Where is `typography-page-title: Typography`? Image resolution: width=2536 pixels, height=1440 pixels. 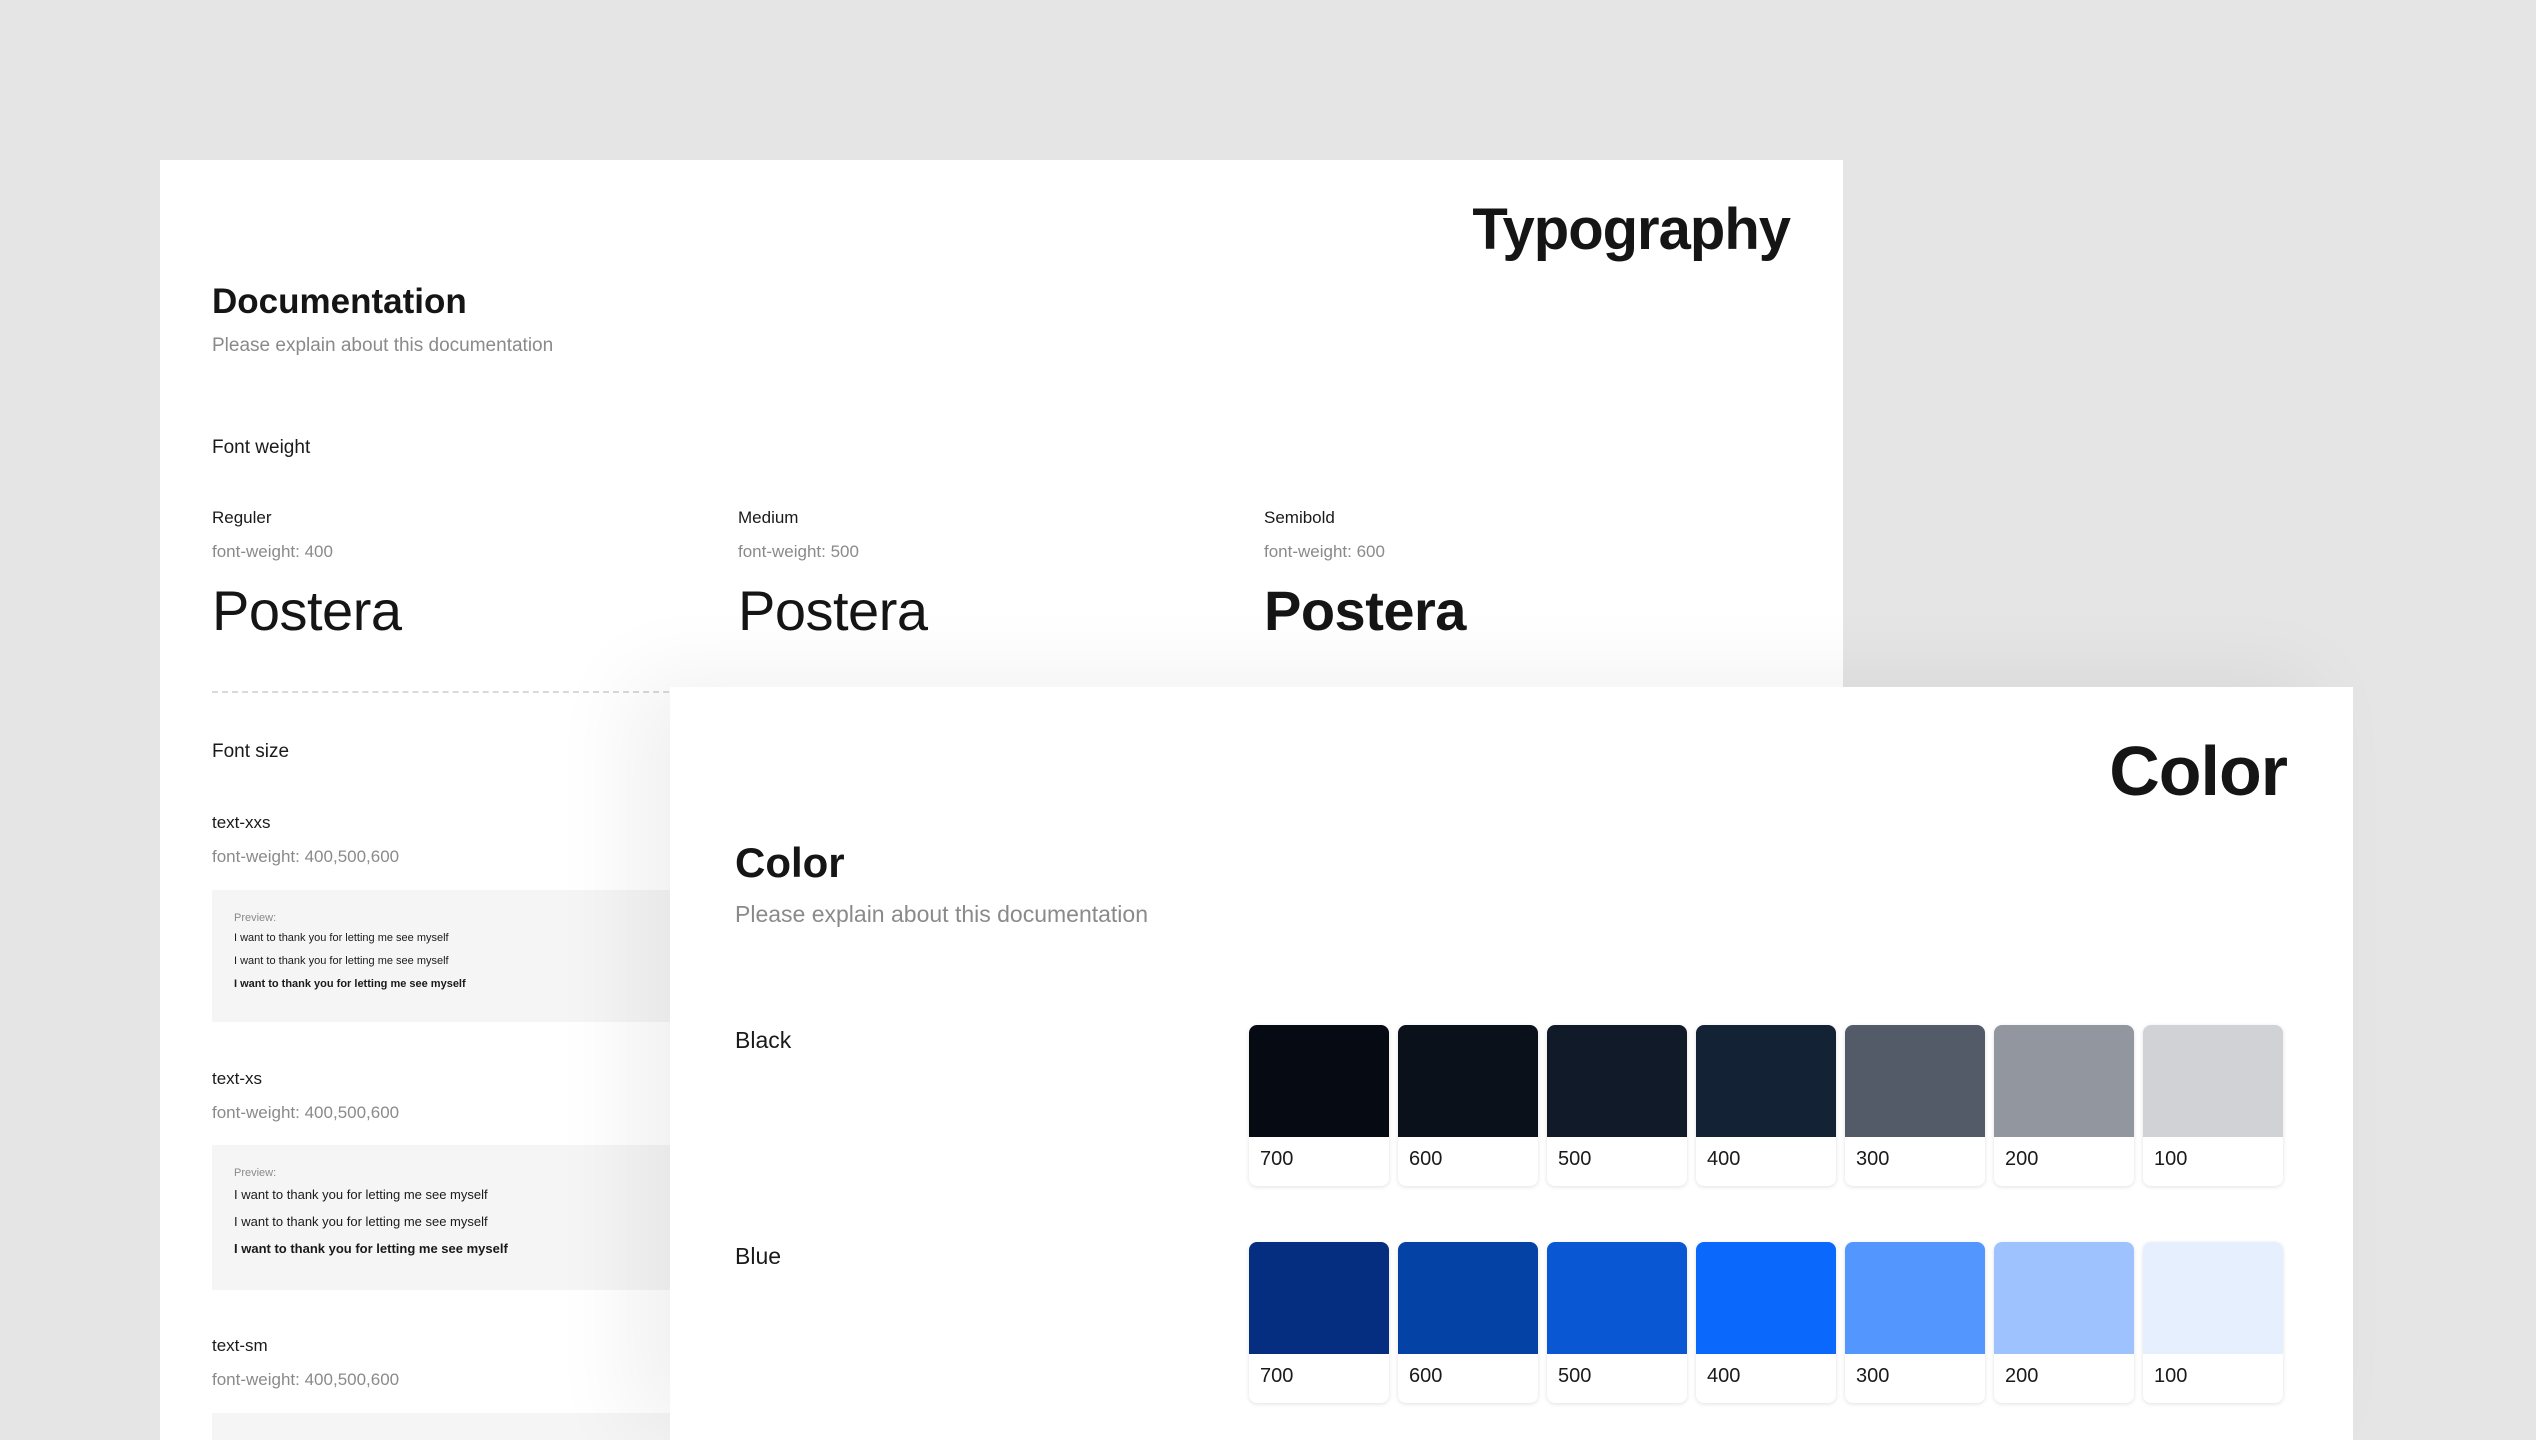
typography-page-title: Typography is located at coordinates (1631, 229).